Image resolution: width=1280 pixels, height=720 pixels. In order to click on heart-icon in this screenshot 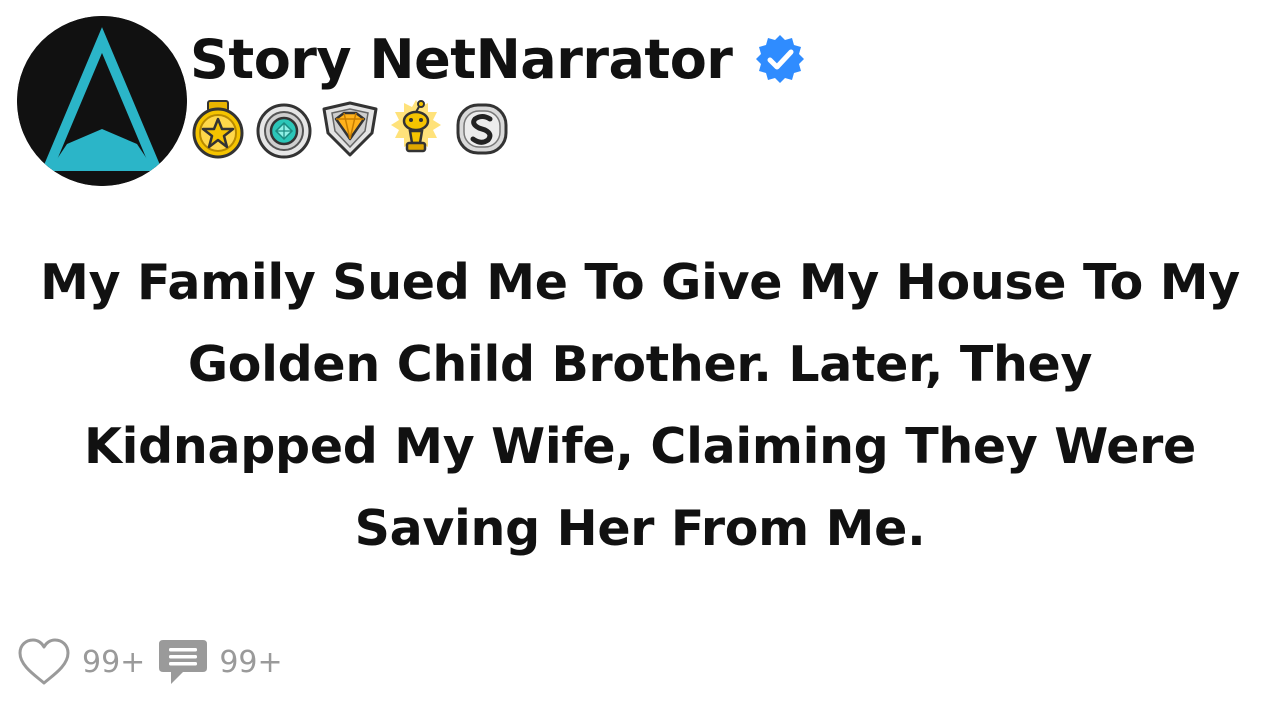, I will do `click(44, 662)`.